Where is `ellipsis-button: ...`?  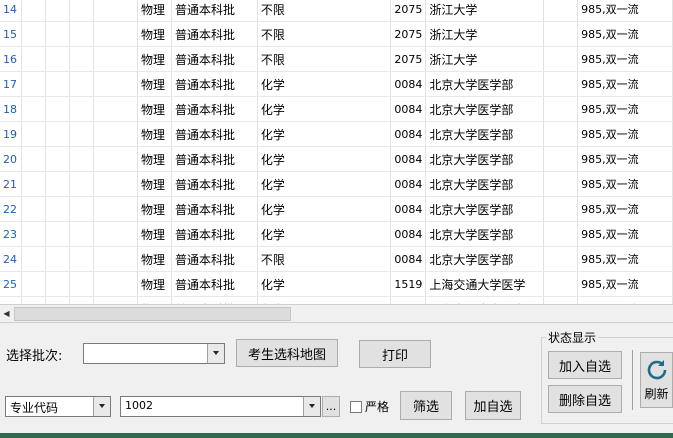
ellipsis-button: ... is located at coordinates (331, 406).